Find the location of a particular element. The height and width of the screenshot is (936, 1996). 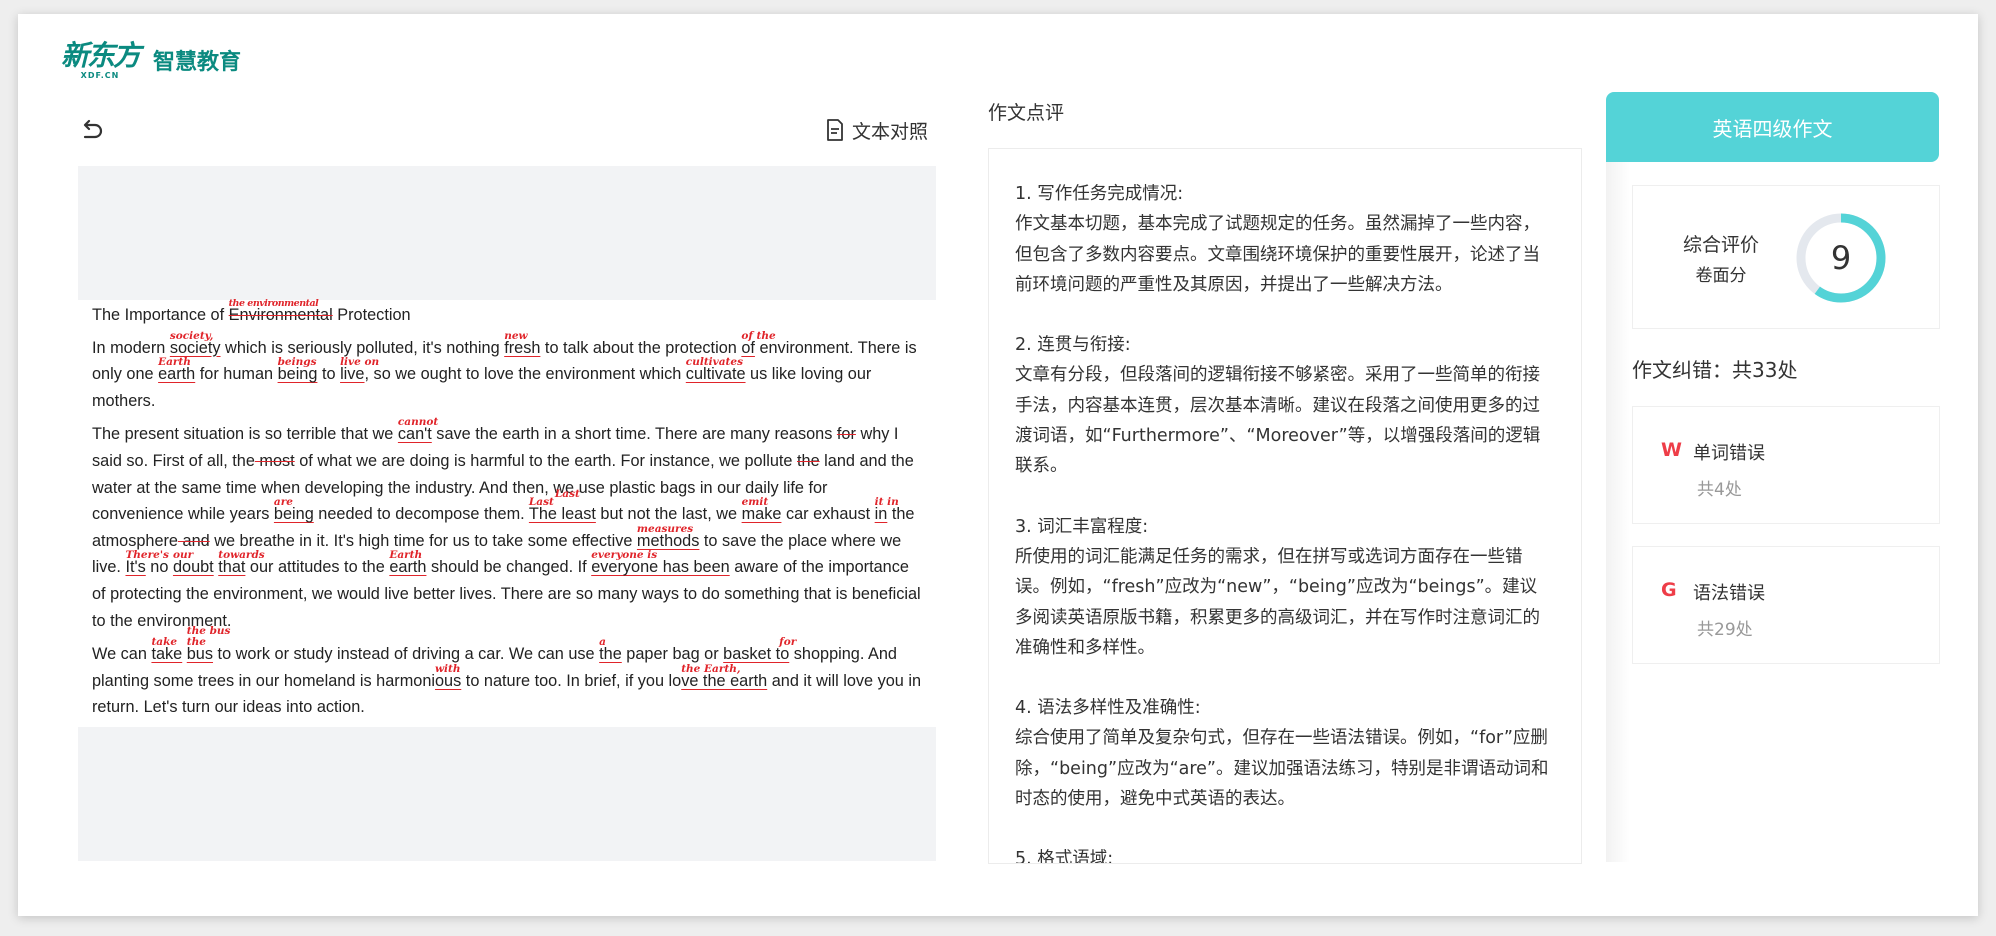

correction: cultivates is located at coordinates (714, 362).